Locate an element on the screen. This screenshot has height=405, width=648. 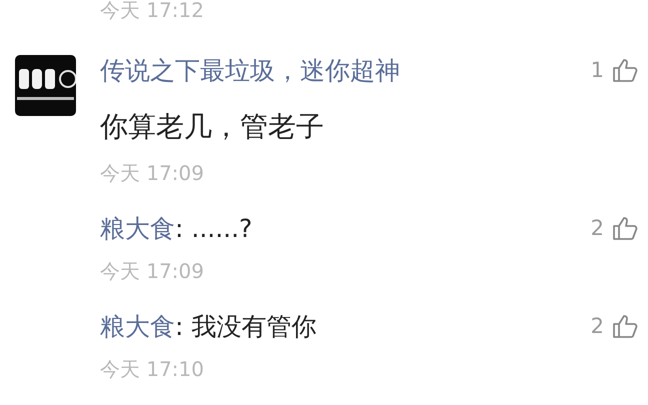
comment-time: 今天 17:12 is located at coordinates (152, 11).